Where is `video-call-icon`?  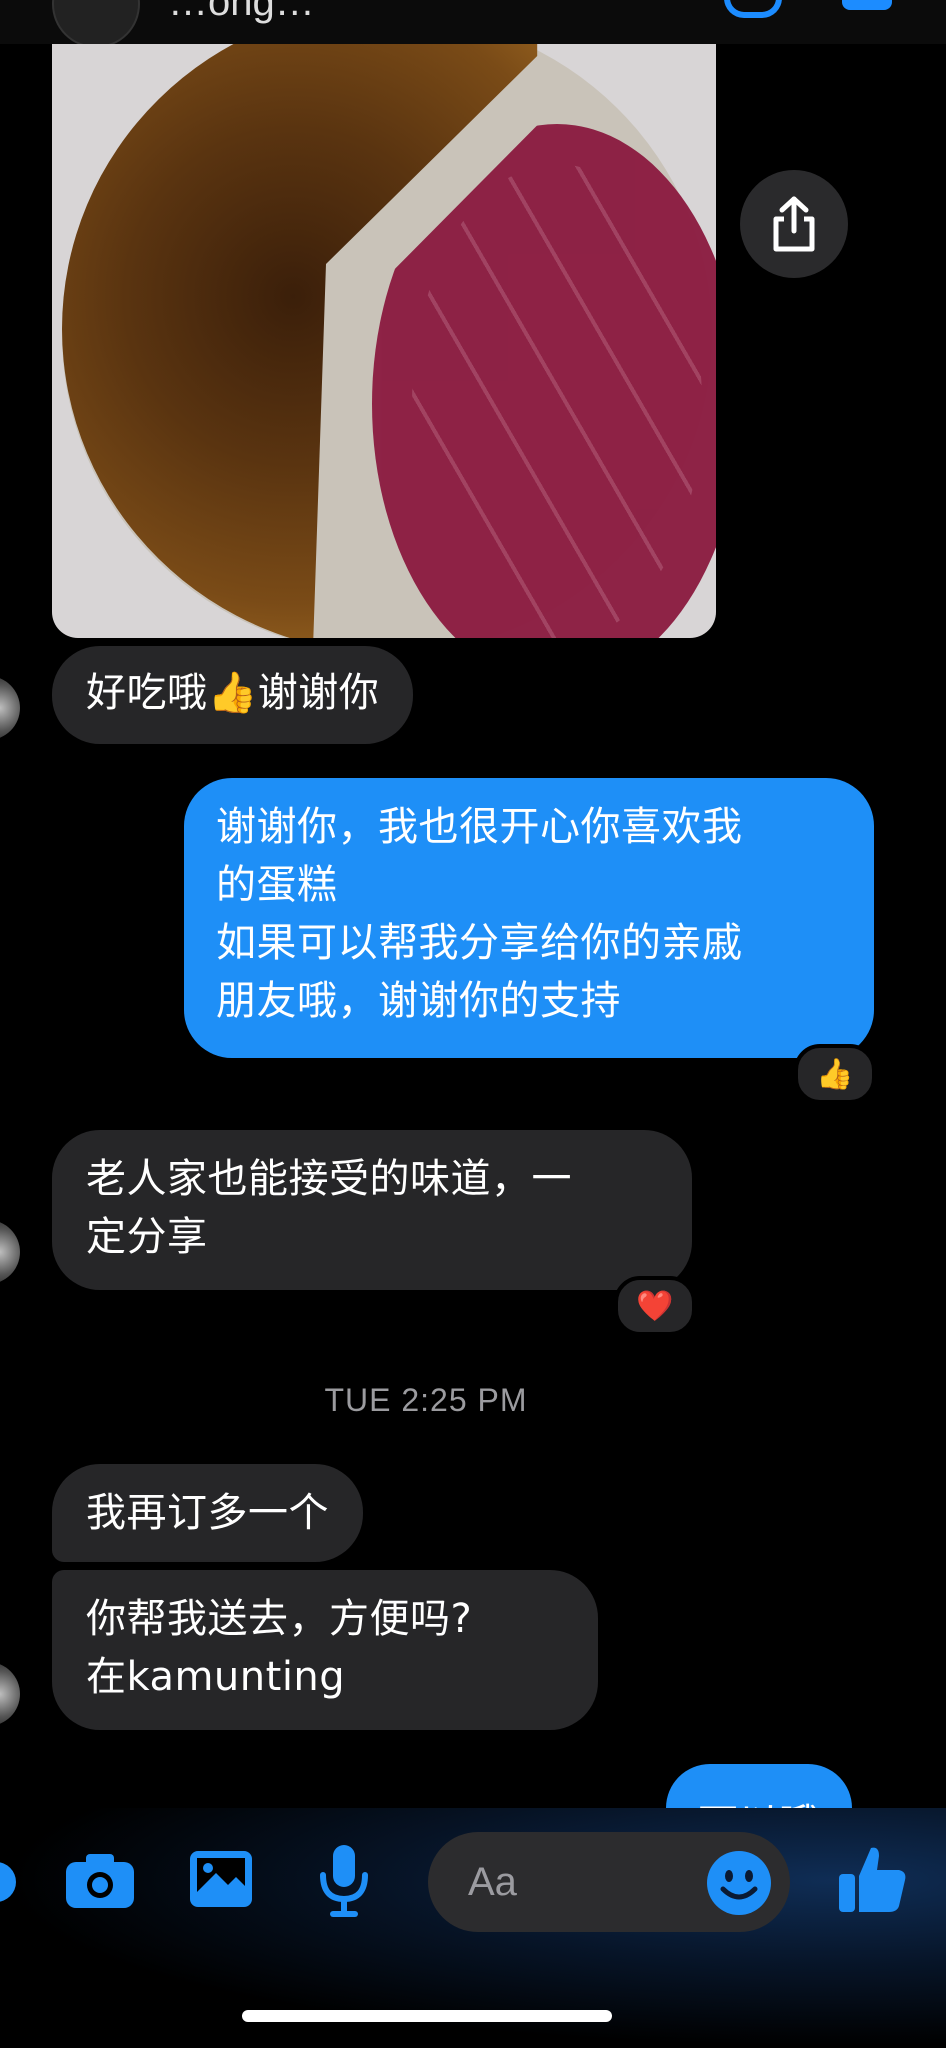
video-call-icon is located at coordinates (867, 5).